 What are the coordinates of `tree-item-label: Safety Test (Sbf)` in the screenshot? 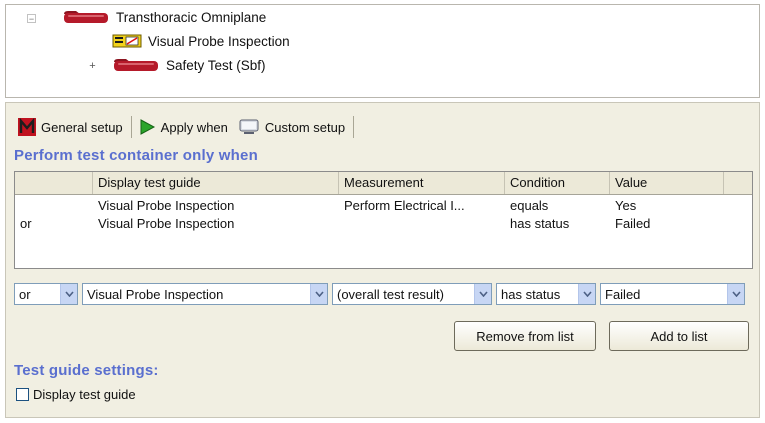 It's located at (216, 65).